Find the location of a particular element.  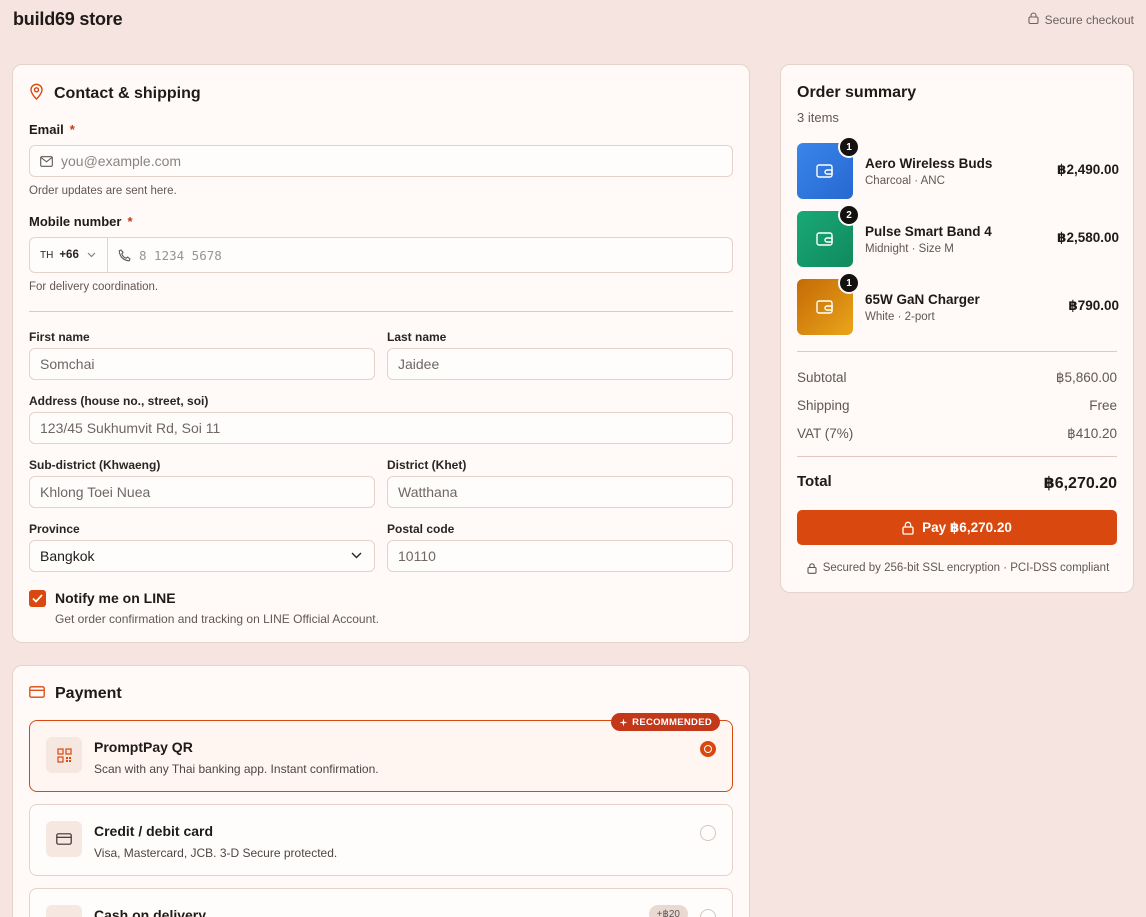

mobile-label-text: Mobile number is located at coordinates (75, 221).